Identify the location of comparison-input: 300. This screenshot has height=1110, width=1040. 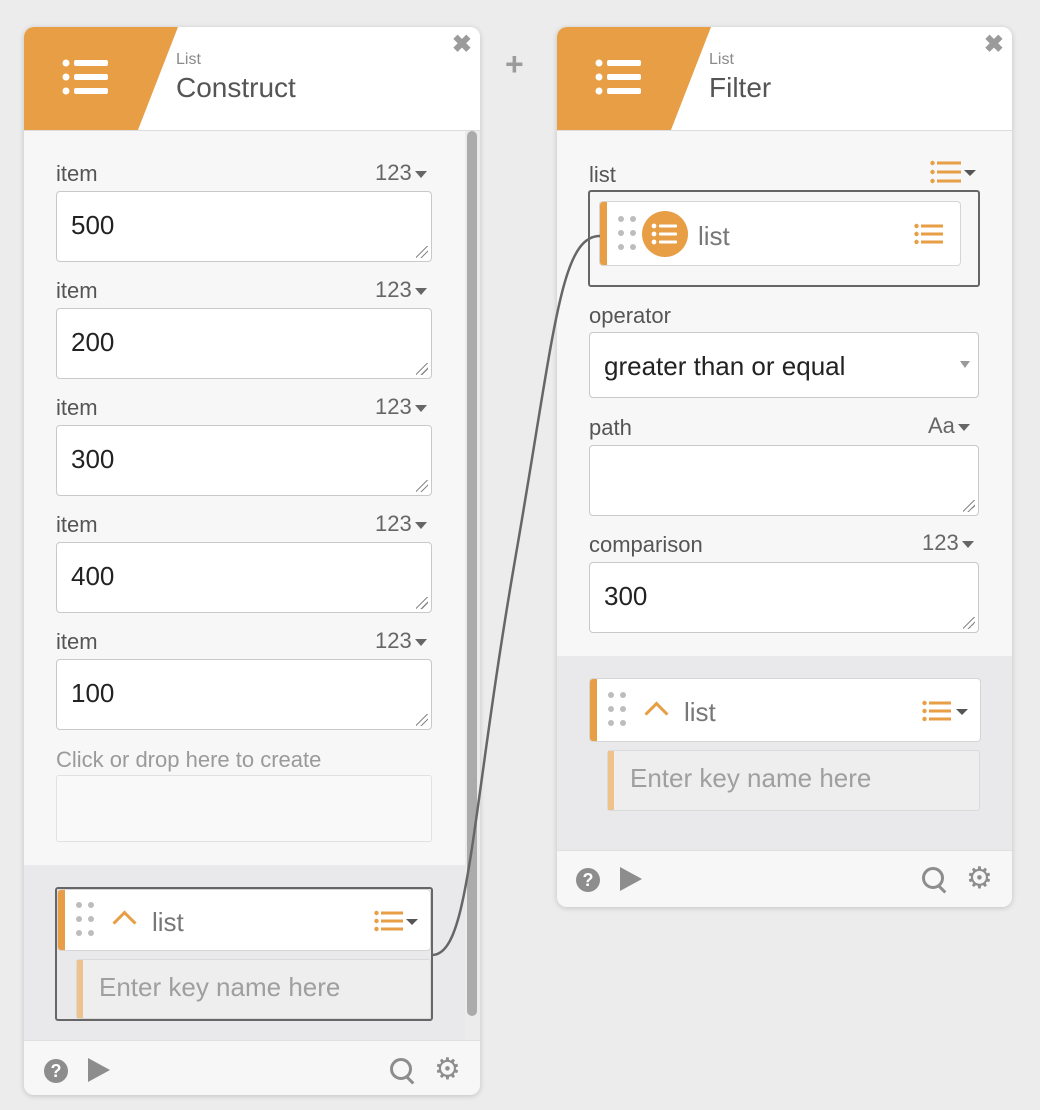
(784, 597).